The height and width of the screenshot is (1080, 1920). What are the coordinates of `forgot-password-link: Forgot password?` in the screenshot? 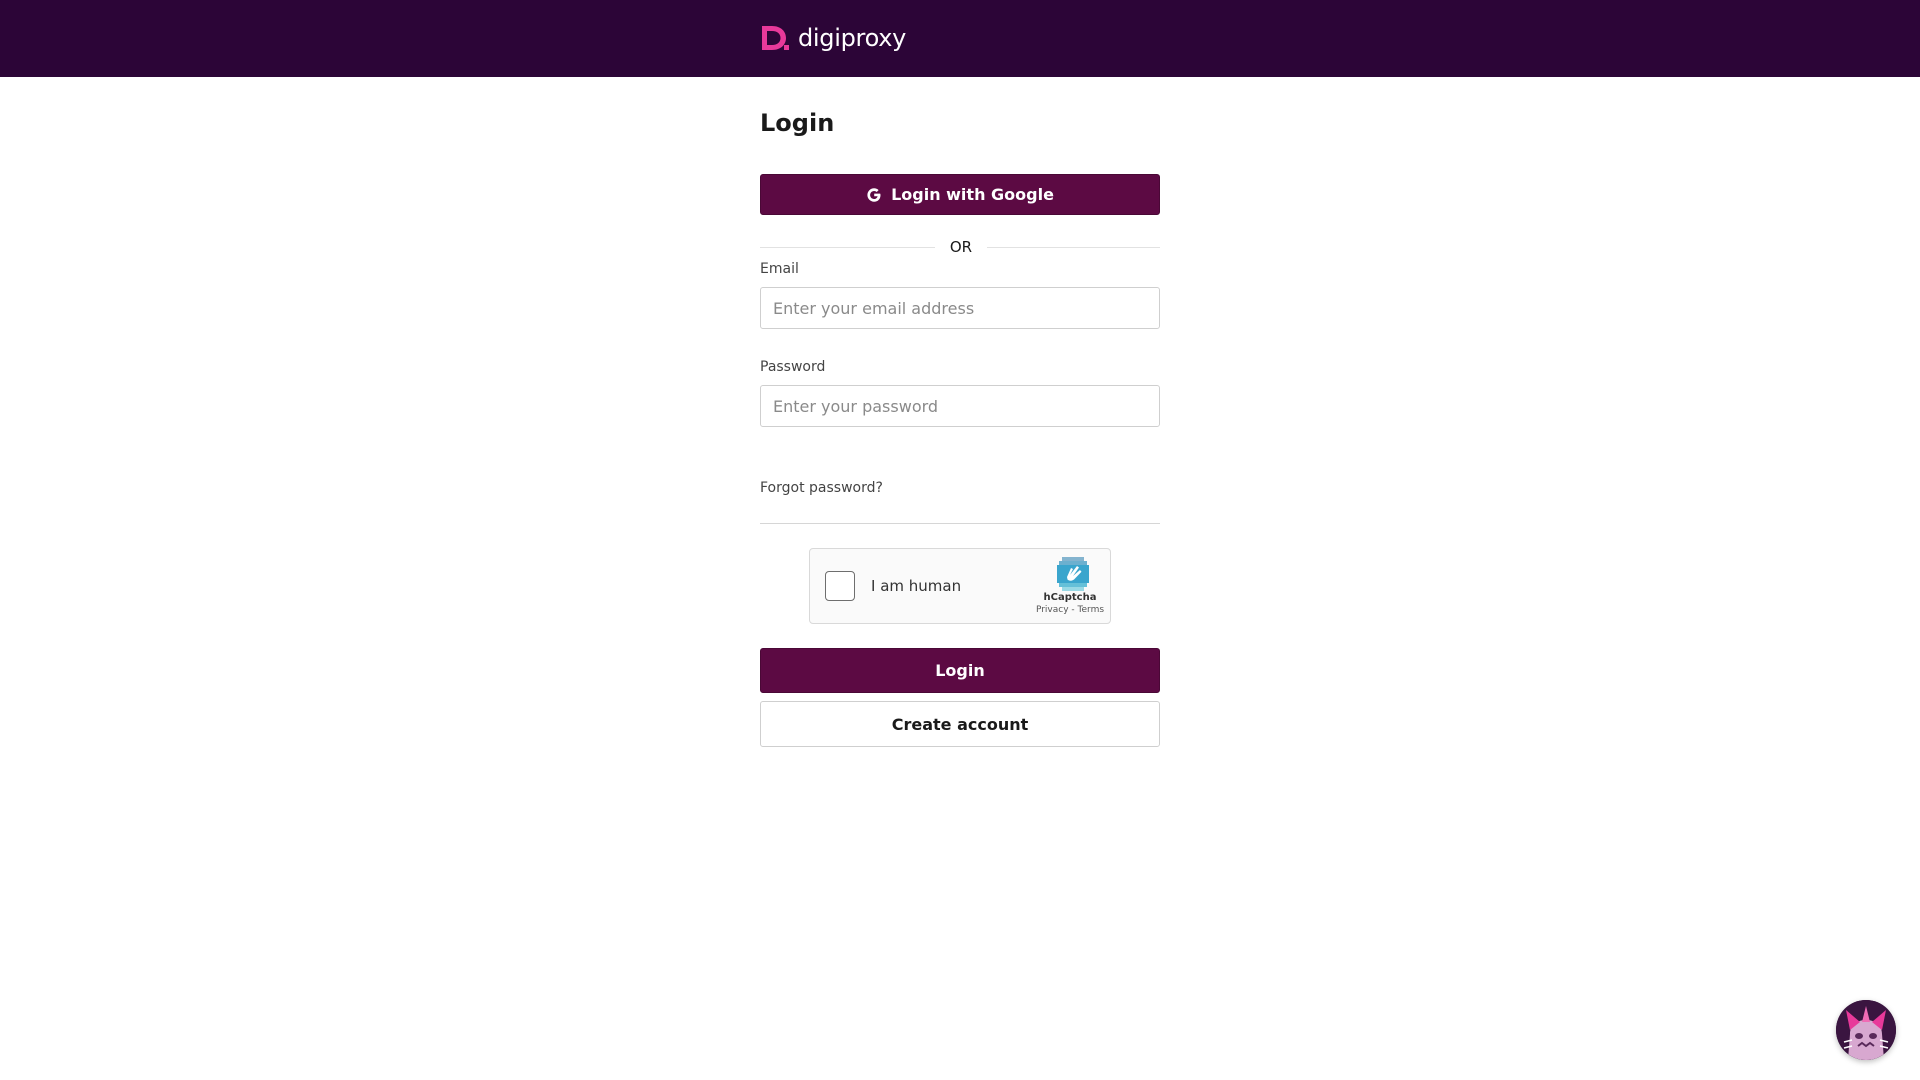 It's located at (821, 488).